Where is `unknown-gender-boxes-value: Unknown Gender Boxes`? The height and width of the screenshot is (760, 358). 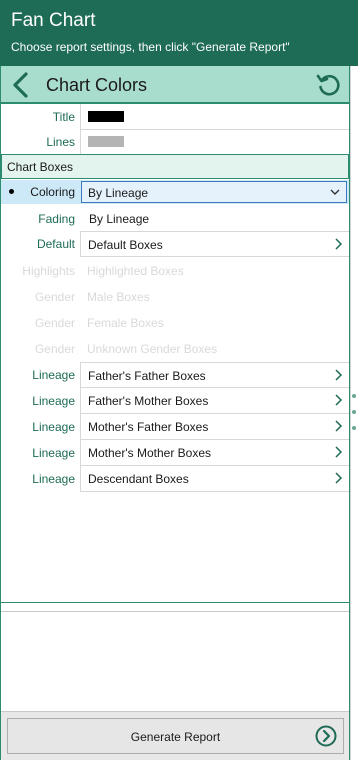
unknown-gender-boxes-value: Unknown Gender Boxes is located at coordinates (214, 349).